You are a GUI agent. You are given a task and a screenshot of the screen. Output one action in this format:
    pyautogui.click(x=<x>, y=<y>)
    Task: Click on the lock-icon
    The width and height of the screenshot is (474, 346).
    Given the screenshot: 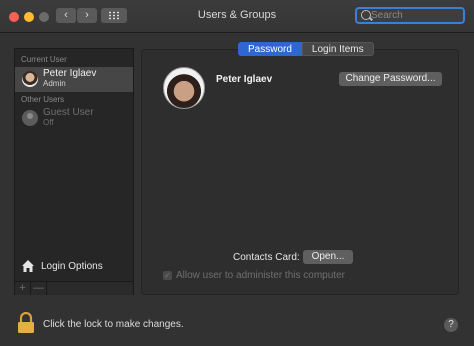 What is the action you would take?
    pyautogui.click(x=26, y=323)
    